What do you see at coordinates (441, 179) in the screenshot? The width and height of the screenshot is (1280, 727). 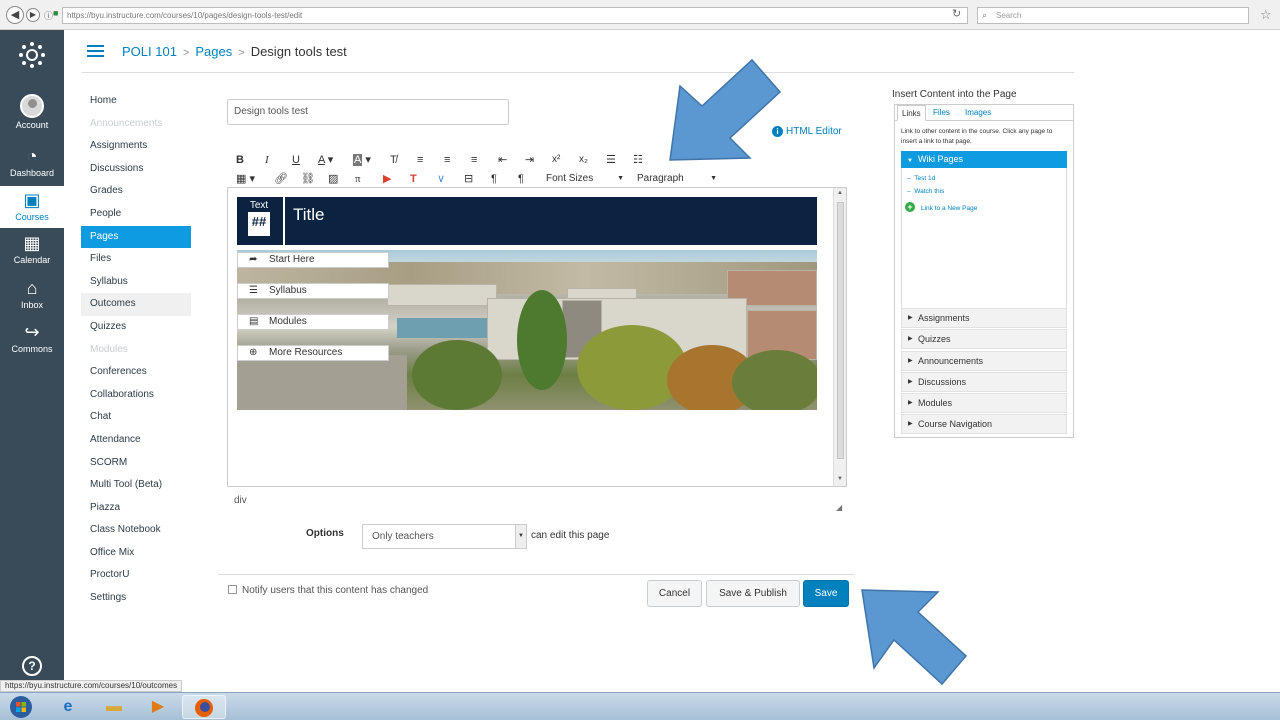 I see `chevron-down-icon: ∨` at bounding box center [441, 179].